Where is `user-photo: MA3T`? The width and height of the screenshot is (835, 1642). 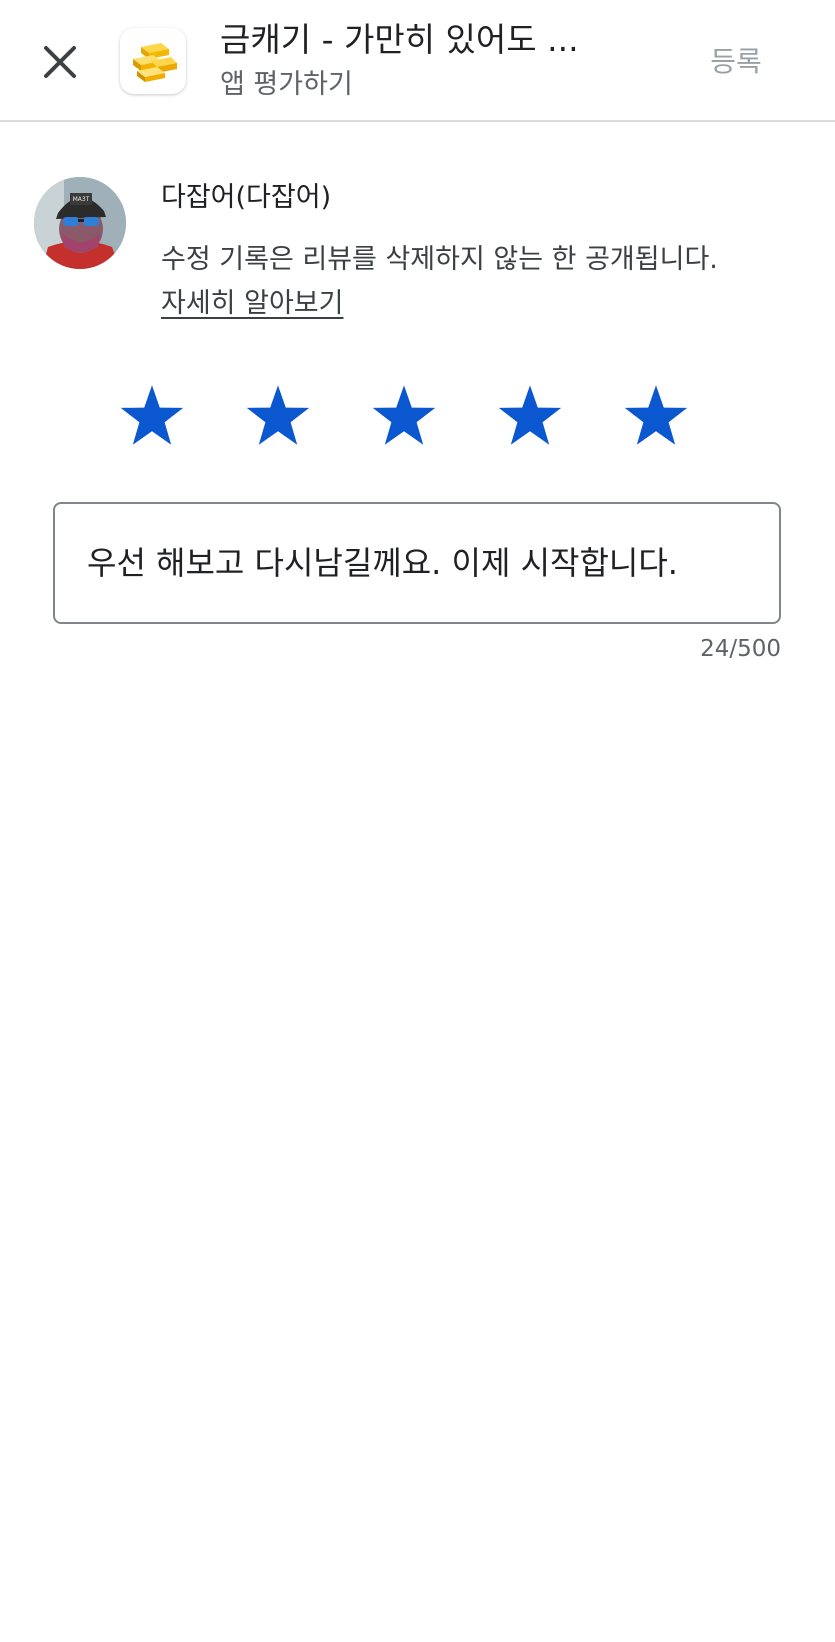
user-photo: MA3T is located at coordinates (80, 223).